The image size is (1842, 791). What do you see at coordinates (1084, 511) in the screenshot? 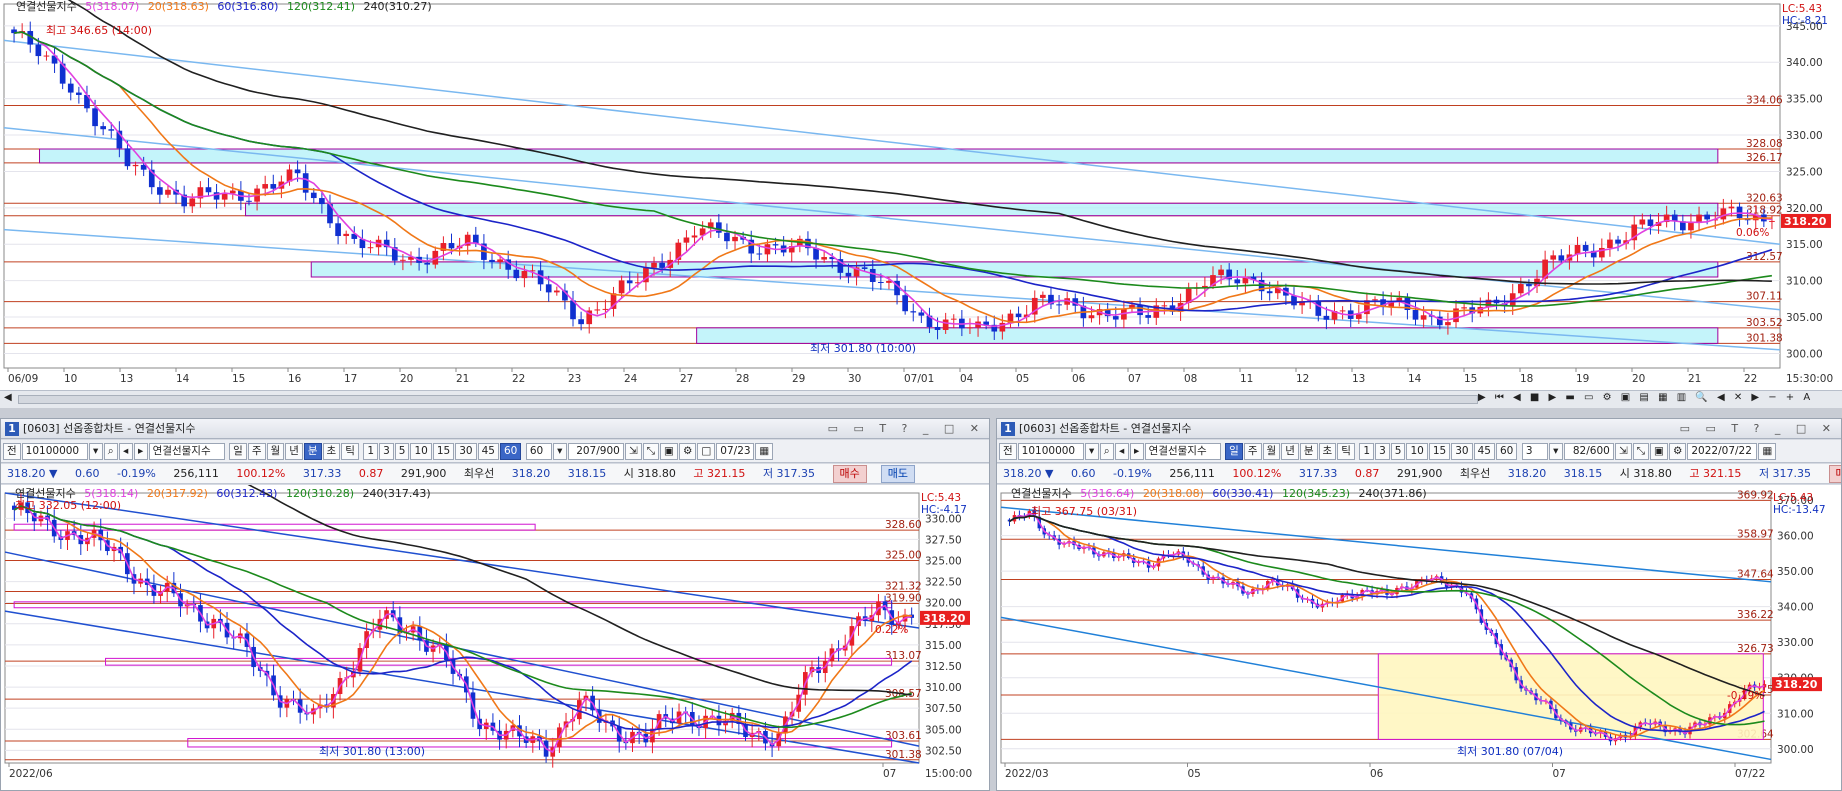
I see `high-label: 최고 367.75 (03/31)` at bounding box center [1084, 511].